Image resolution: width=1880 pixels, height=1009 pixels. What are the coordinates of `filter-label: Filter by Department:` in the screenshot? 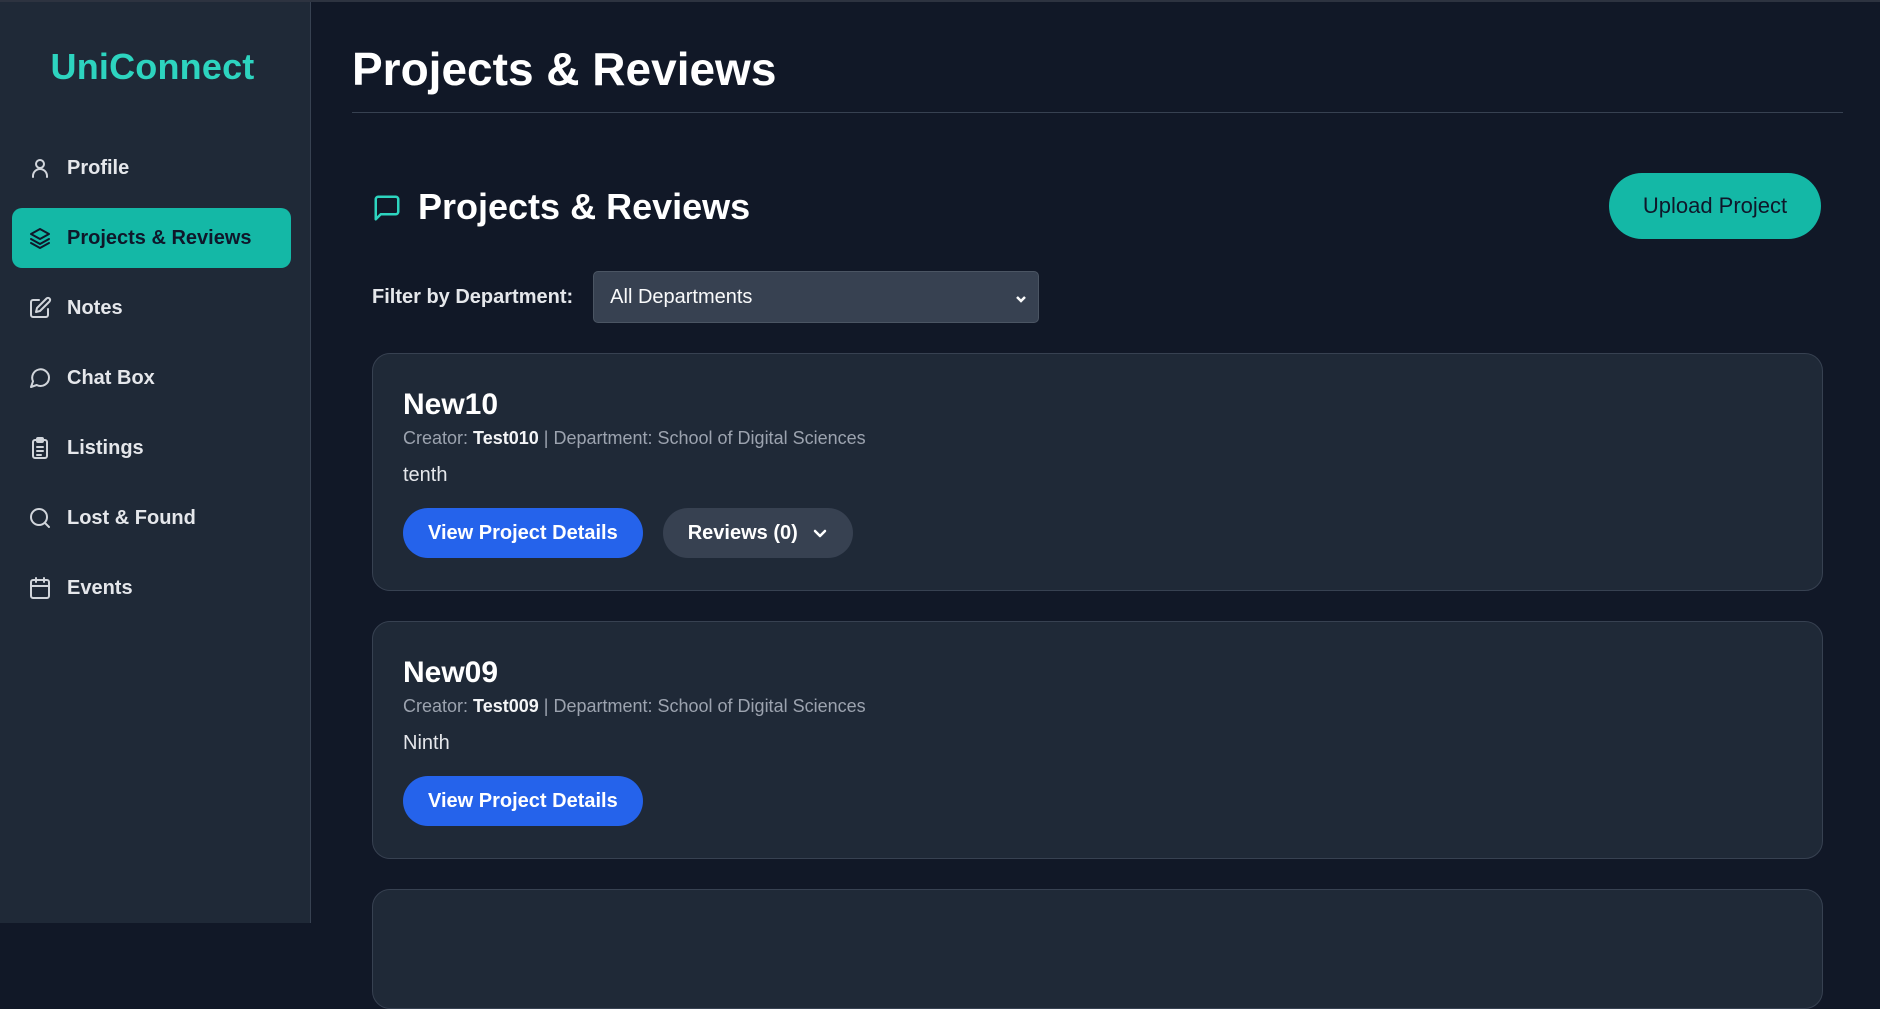 It's located at (473, 296).